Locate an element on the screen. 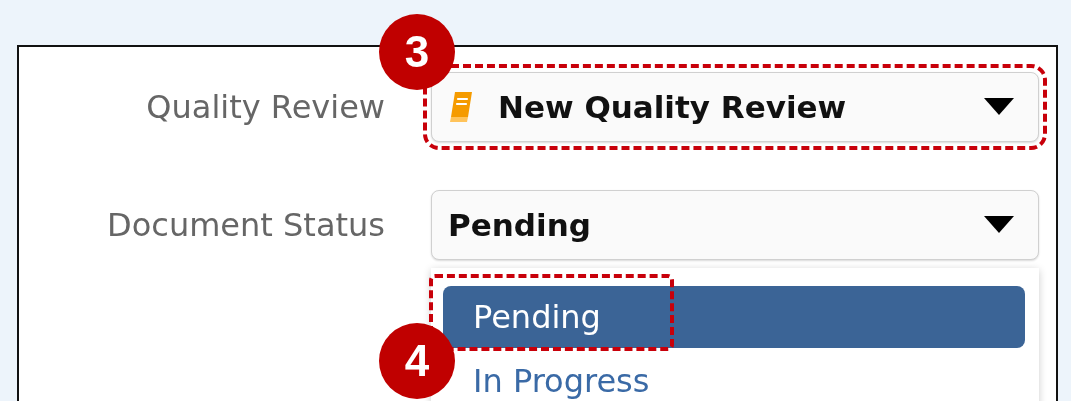 This screenshot has height=401, width=1071. dropdown: Pending is located at coordinates (735, 225).